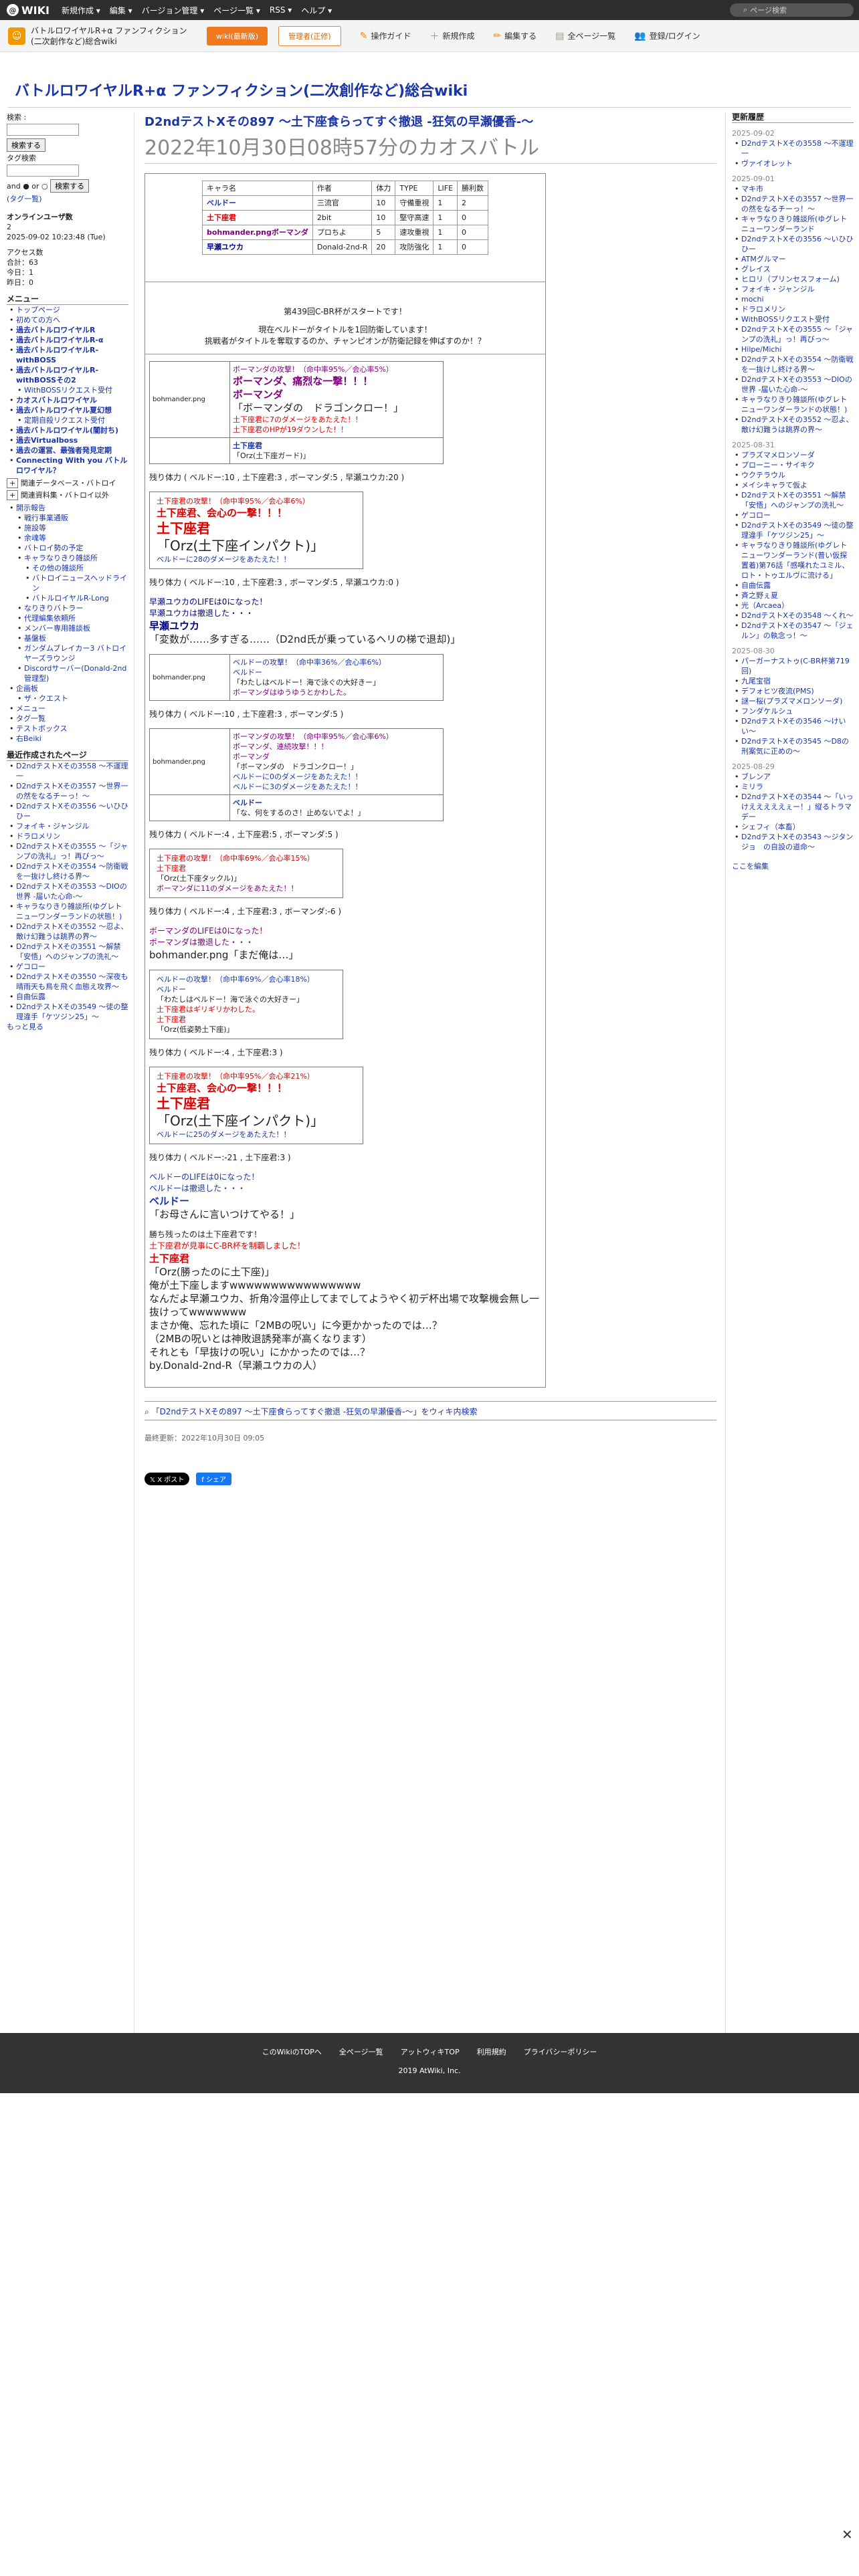  What do you see at coordinates (764, 259) in the screenshot?
I see `history-item-link: ATMグルマー` at bounding box center [764, 259].